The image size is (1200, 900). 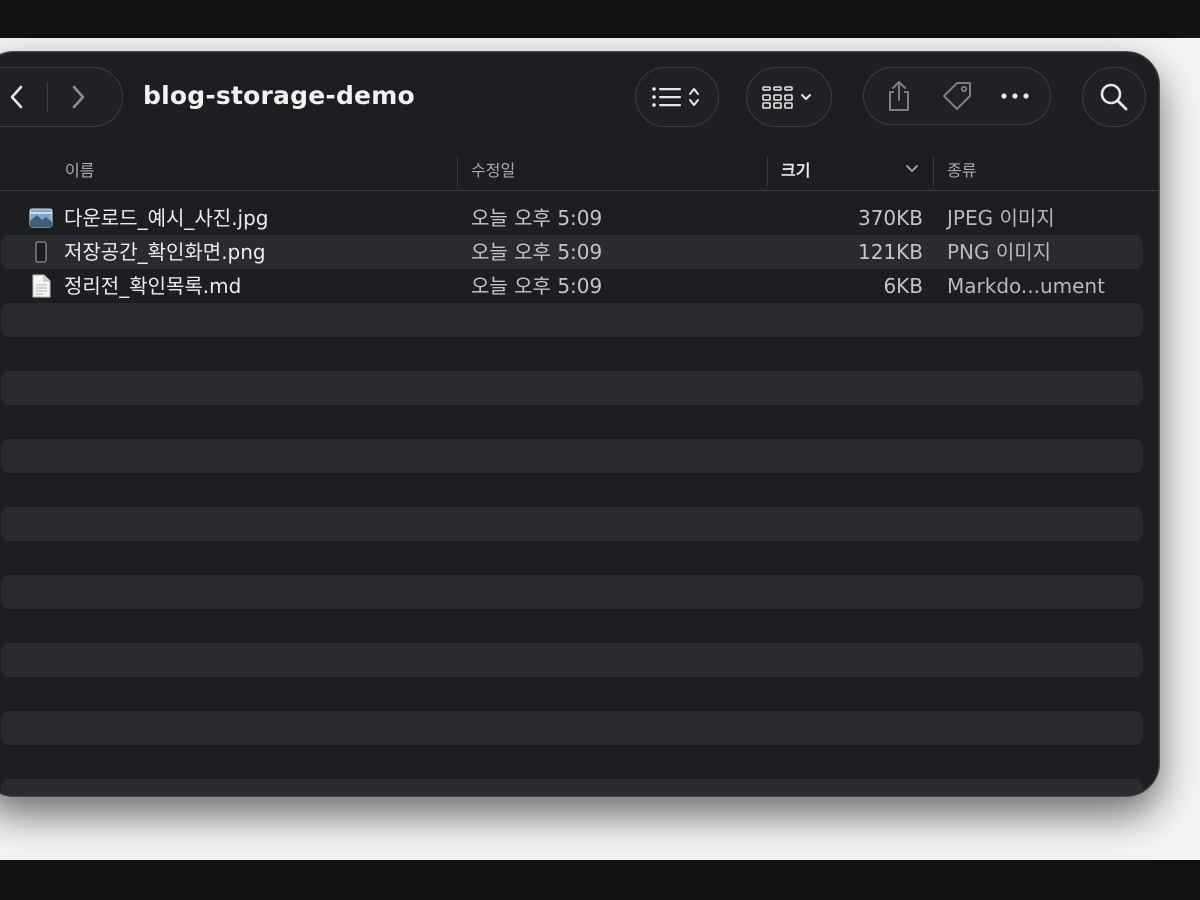 I want to click on file-name: 저장공간_확인화면.png, so click(x=165, y=252).